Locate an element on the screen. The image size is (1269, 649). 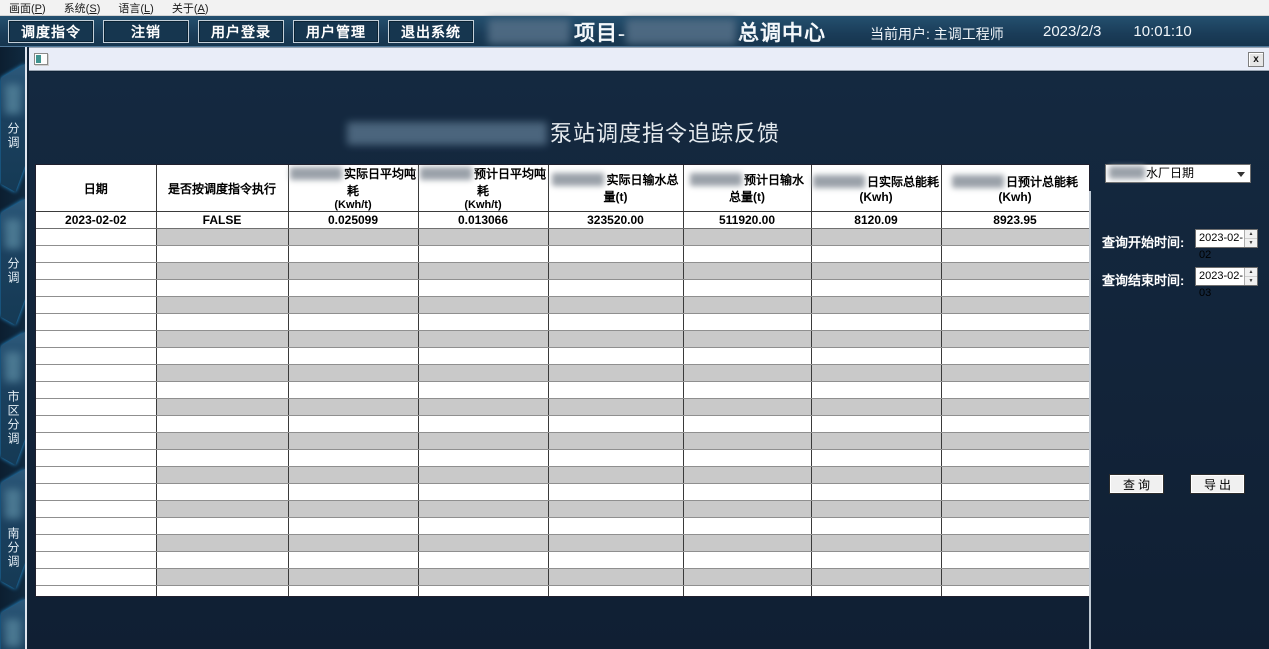
export-button: 导出 is located at coordinates (1217, 484).